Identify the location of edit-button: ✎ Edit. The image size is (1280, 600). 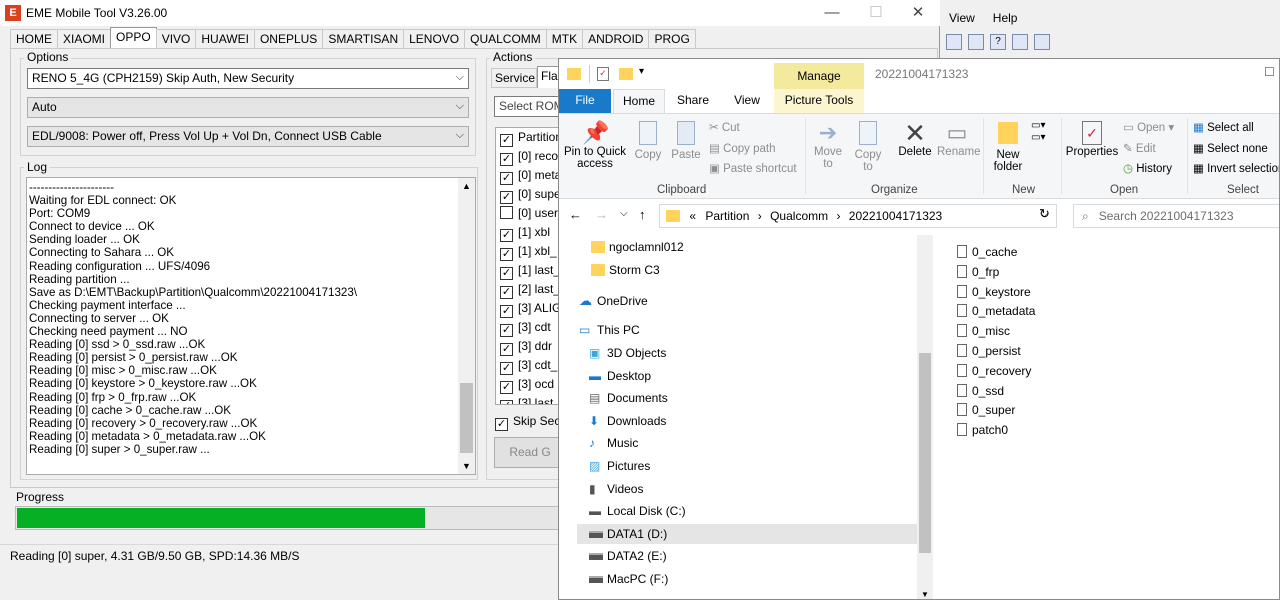
(1139, 149).